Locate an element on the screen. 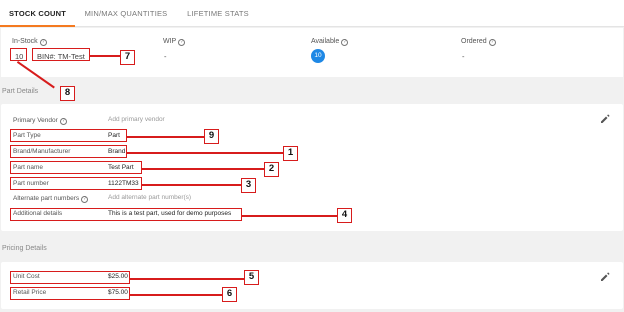 The height and width of the screenshot is (312, 624). ordered-label-text: Ordered is located at coordinates (474, 41).